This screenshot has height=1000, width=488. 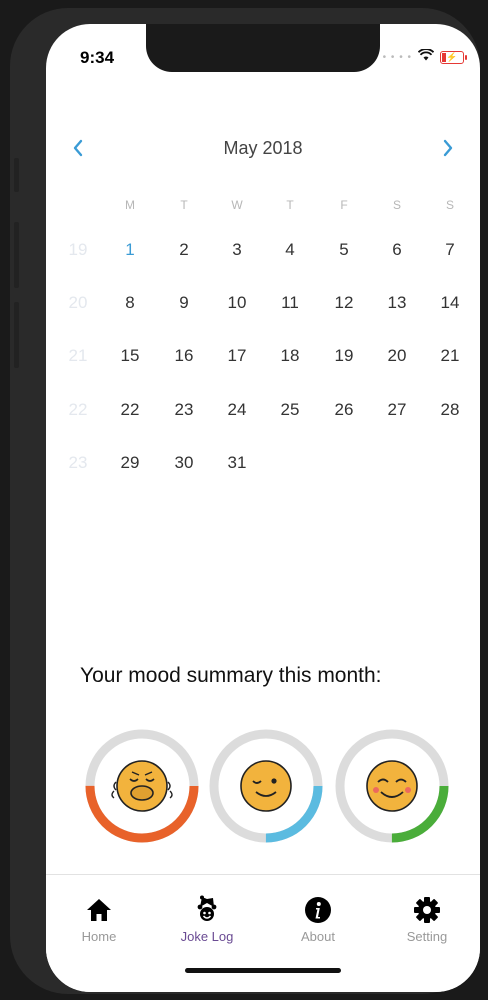 I want to click on home-icon, so click(x=99, y=910).